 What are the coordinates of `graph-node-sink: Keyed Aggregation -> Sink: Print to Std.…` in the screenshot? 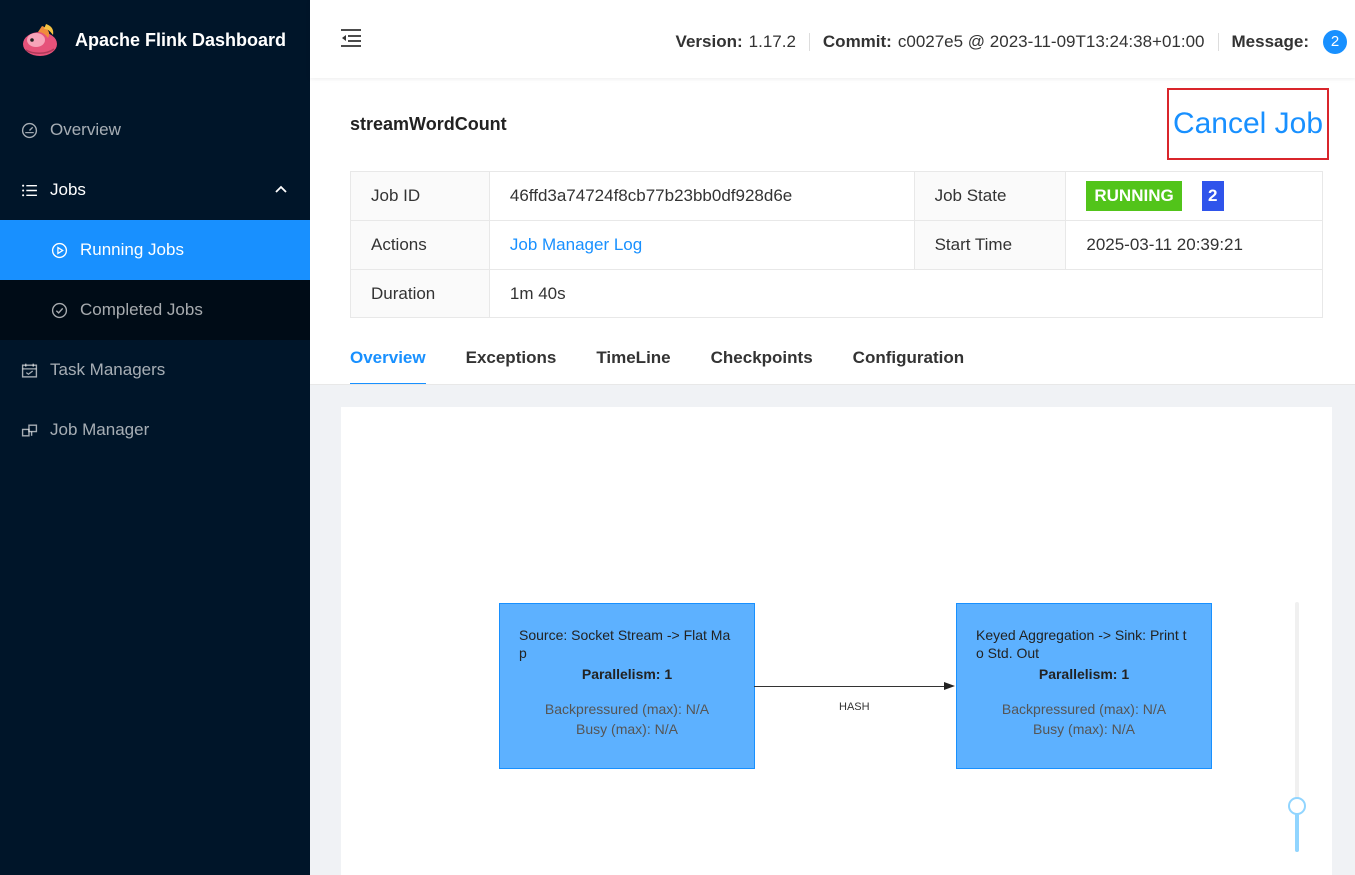 It's located at (1084, 686).